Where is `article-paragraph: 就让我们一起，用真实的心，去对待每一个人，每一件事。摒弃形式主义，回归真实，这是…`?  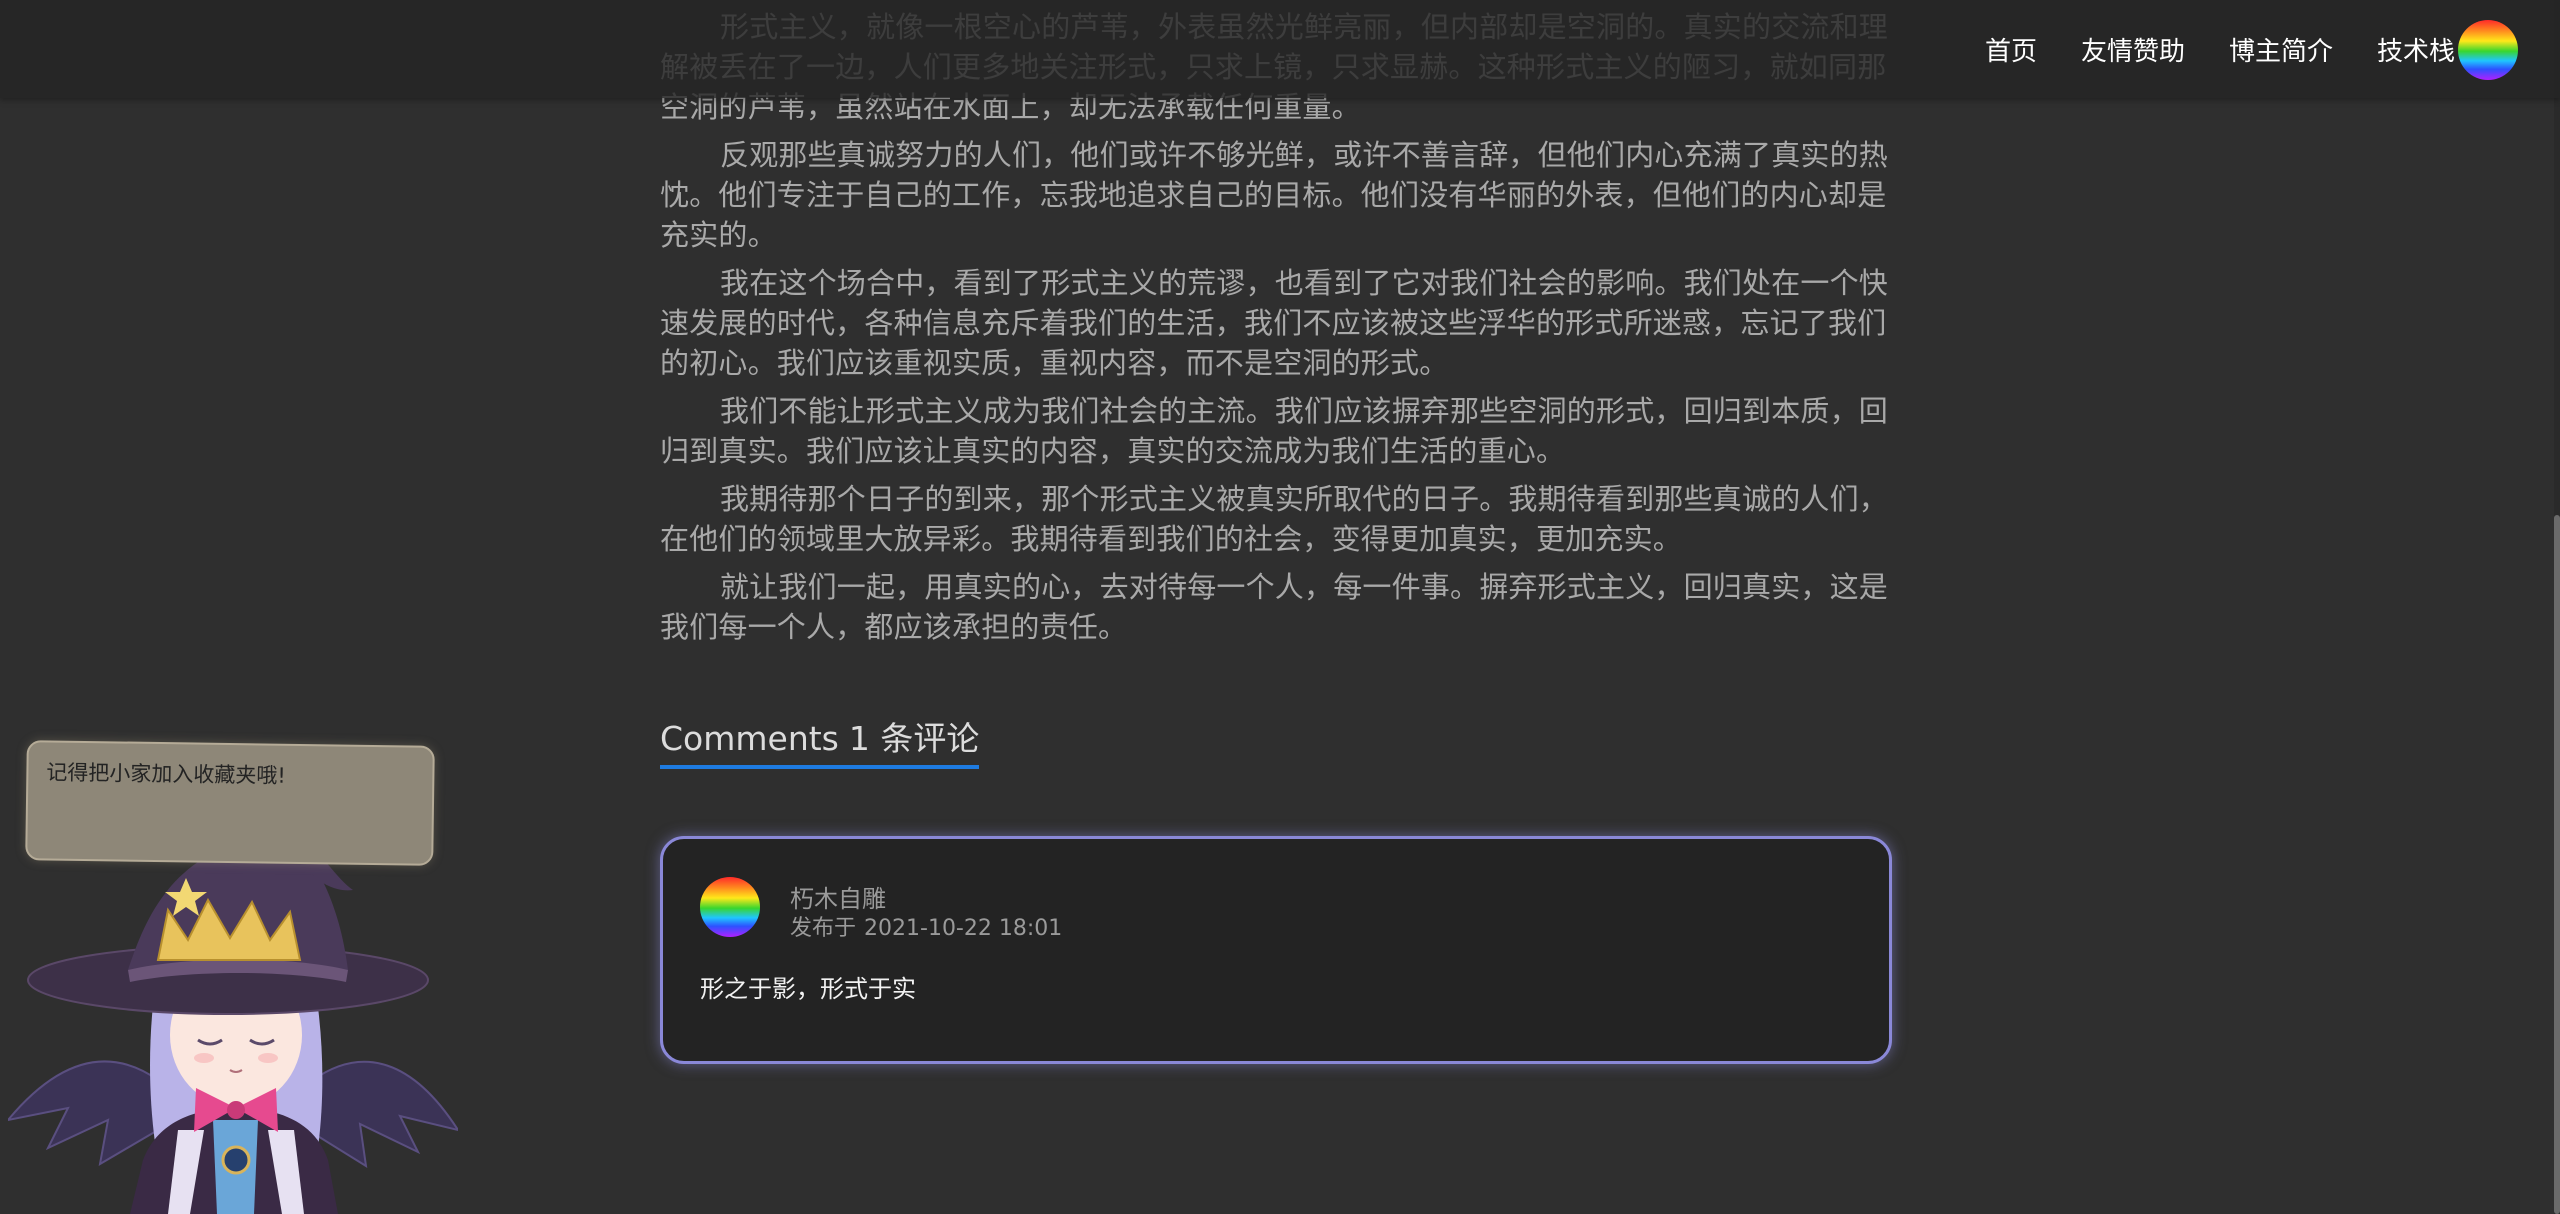
article-paragraph: 就让我们一起，用真实的心，去对待每一个人，每一件事。摒弃形式主义，回归真实，这是… is located at coordinates (1274, 607).